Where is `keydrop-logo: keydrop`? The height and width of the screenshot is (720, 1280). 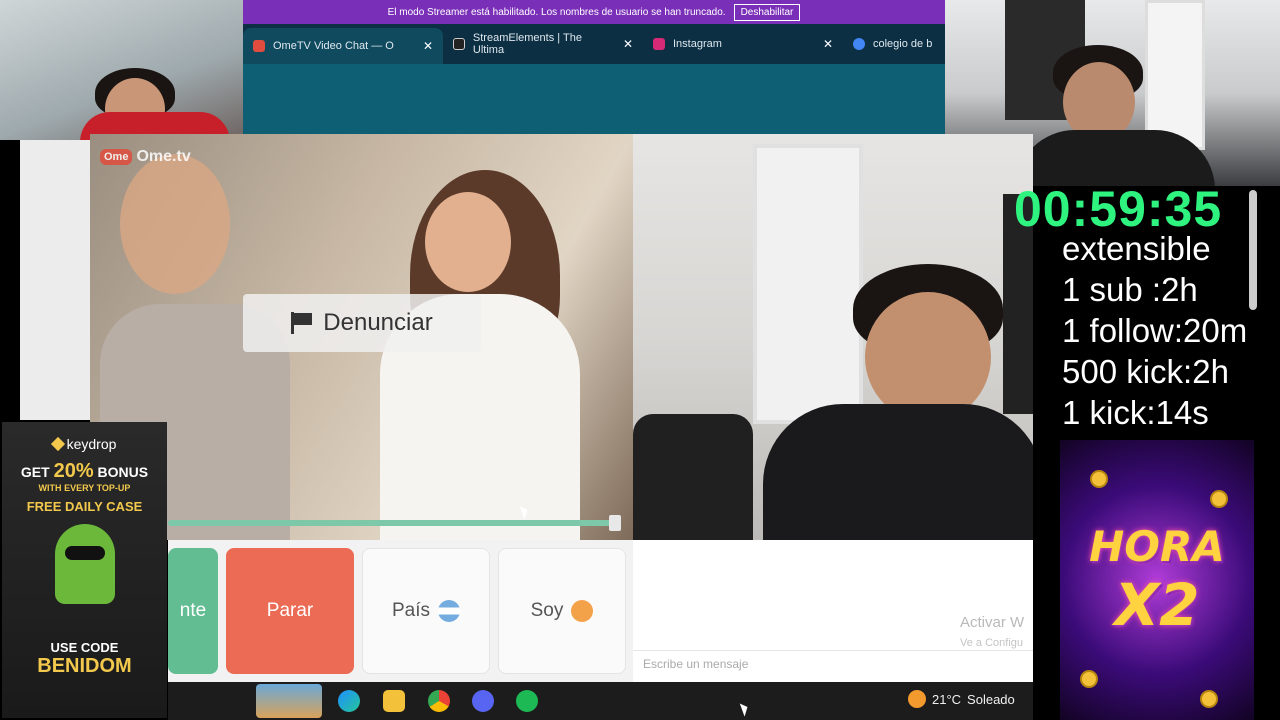 keydrop-logo: keydrop is located at coordinates (84, 444).